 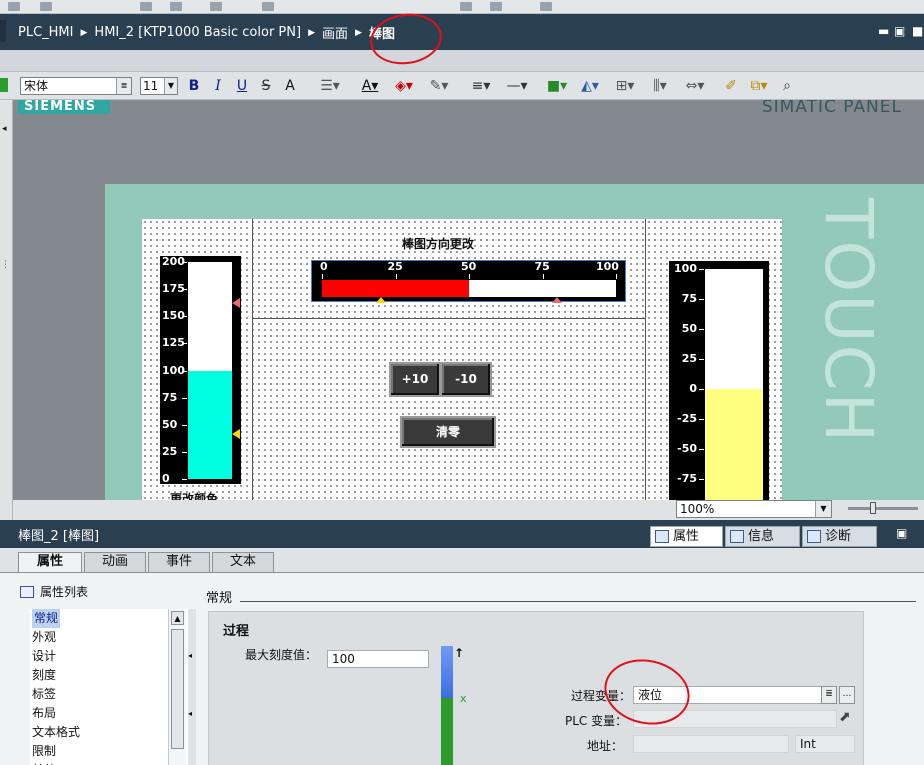 What do you see at coordinates (44, 656) in the screenshot?
I see `list-item: 设计` at bounding box center [44, 656].